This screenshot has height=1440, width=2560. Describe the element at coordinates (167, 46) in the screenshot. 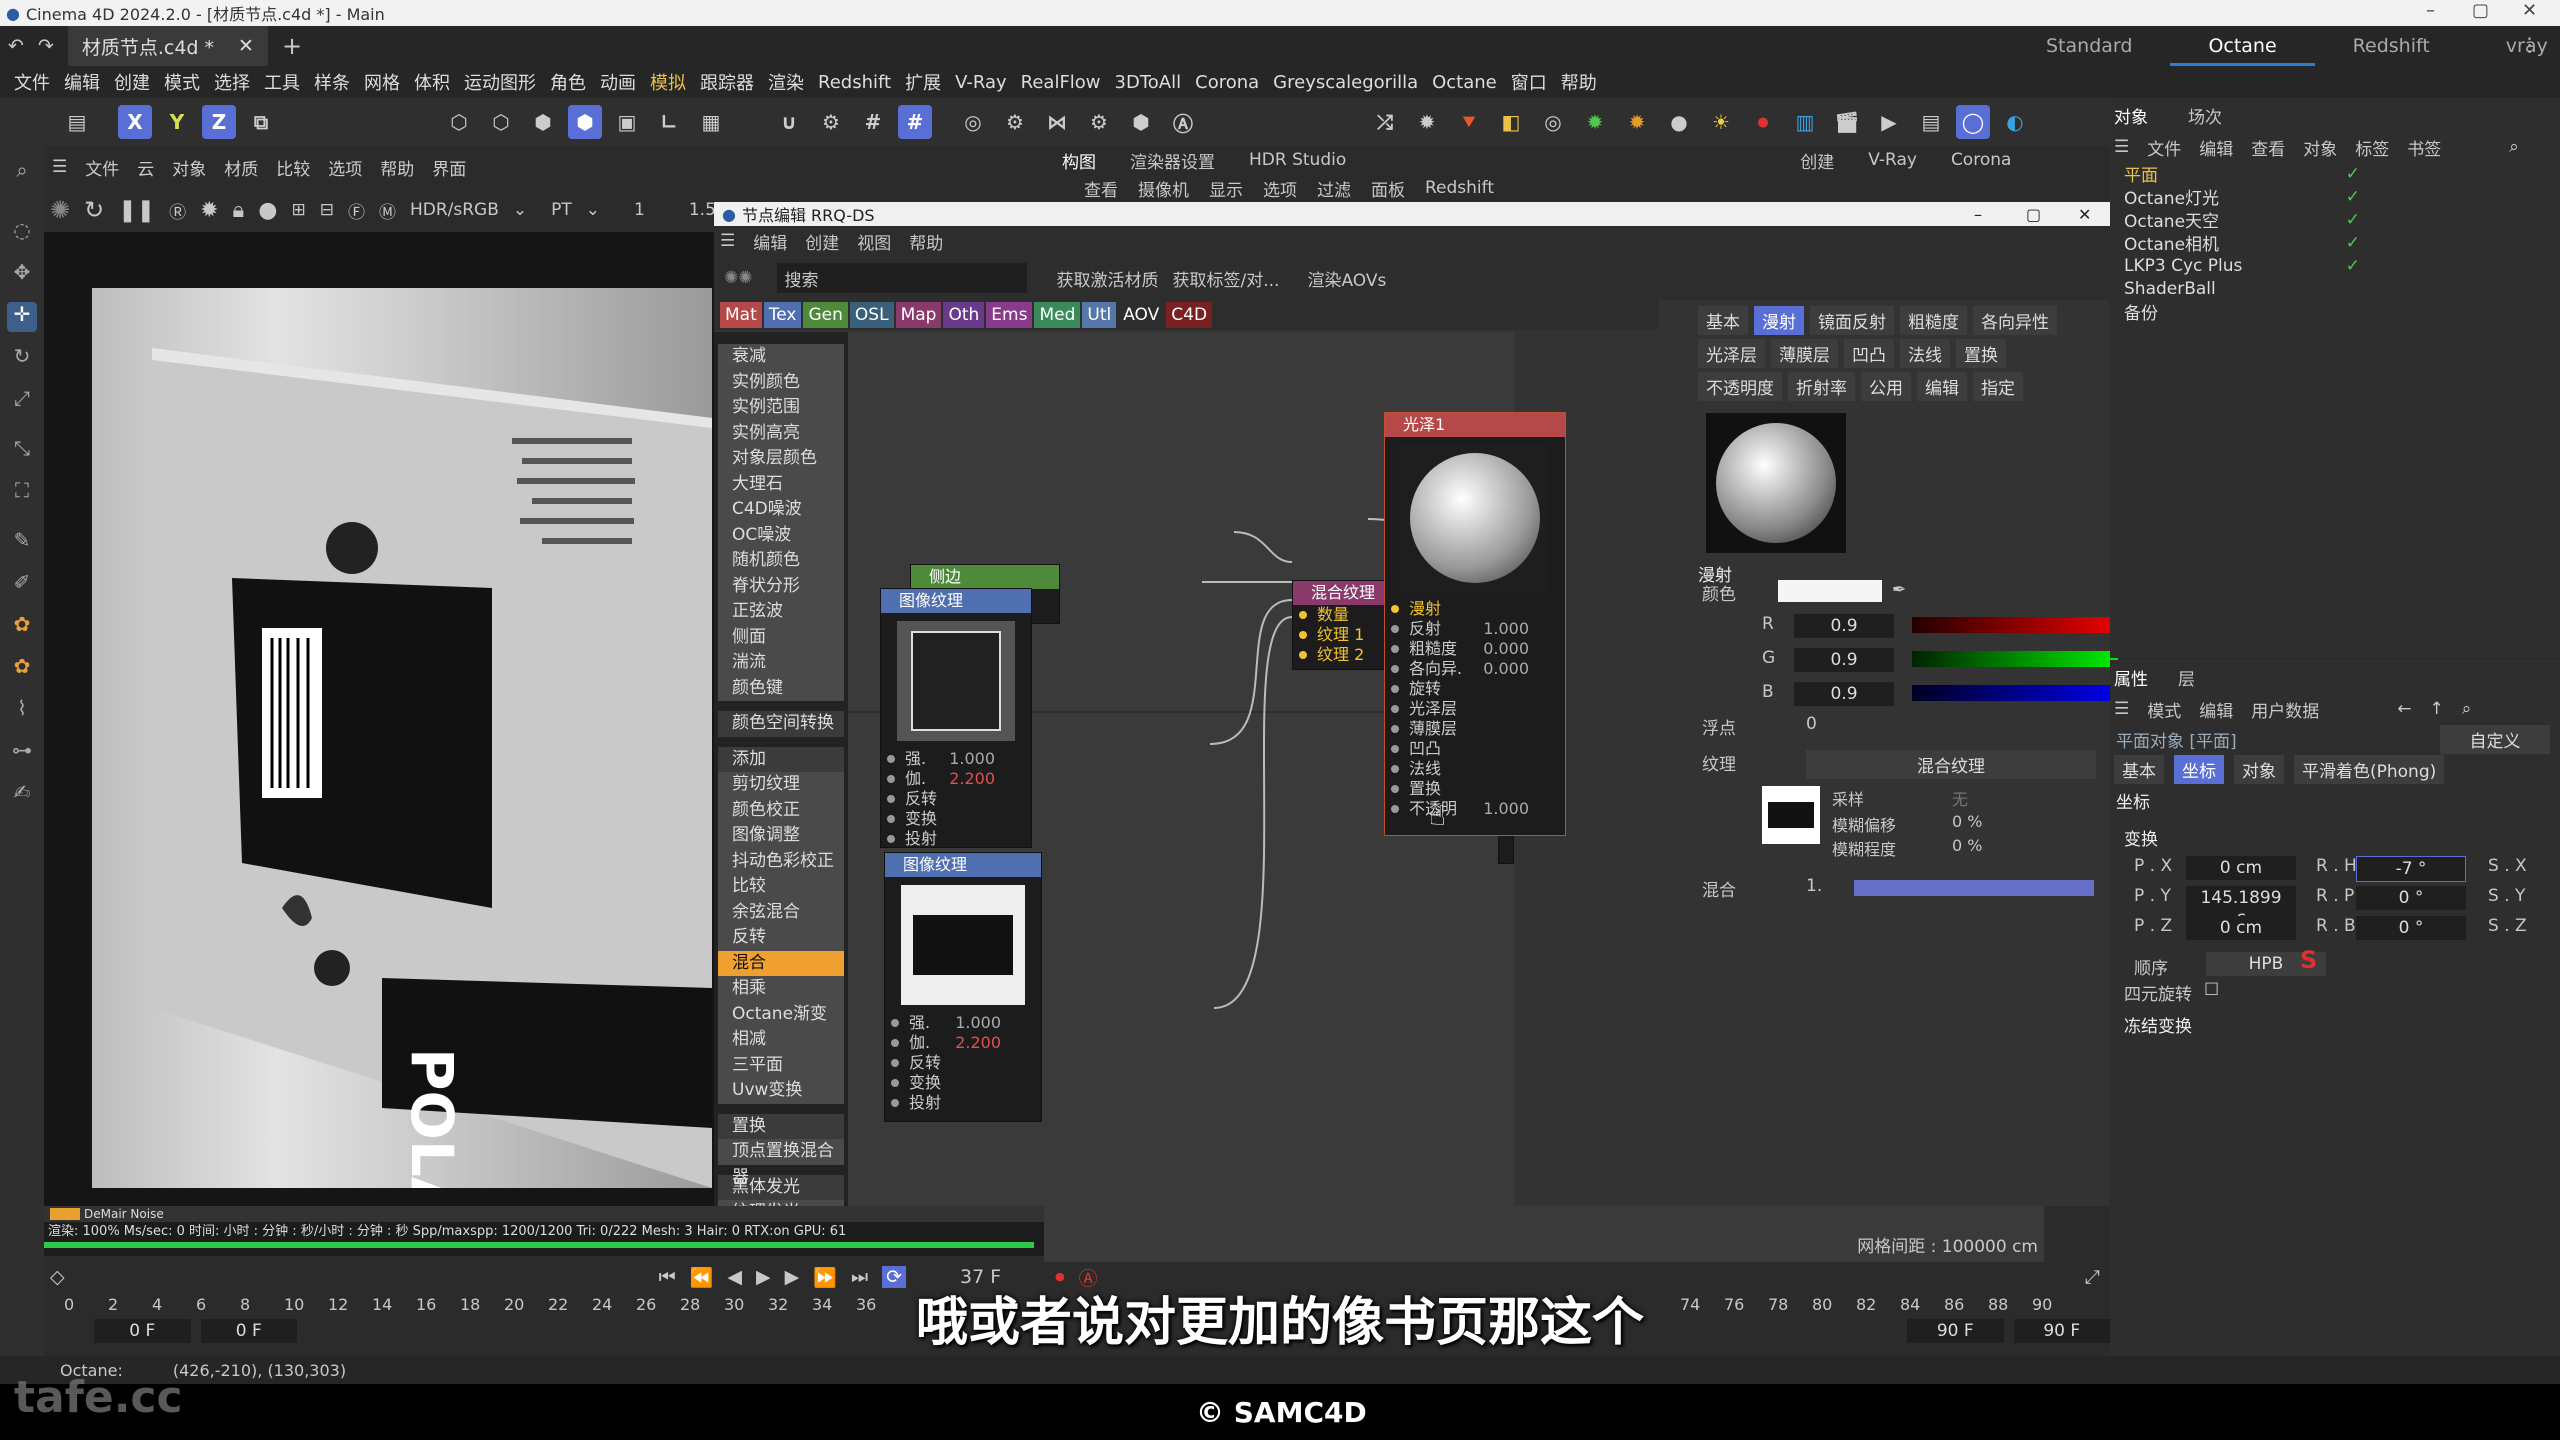

I see `document-tab: 材质节点.c4d * ✕` at that location.